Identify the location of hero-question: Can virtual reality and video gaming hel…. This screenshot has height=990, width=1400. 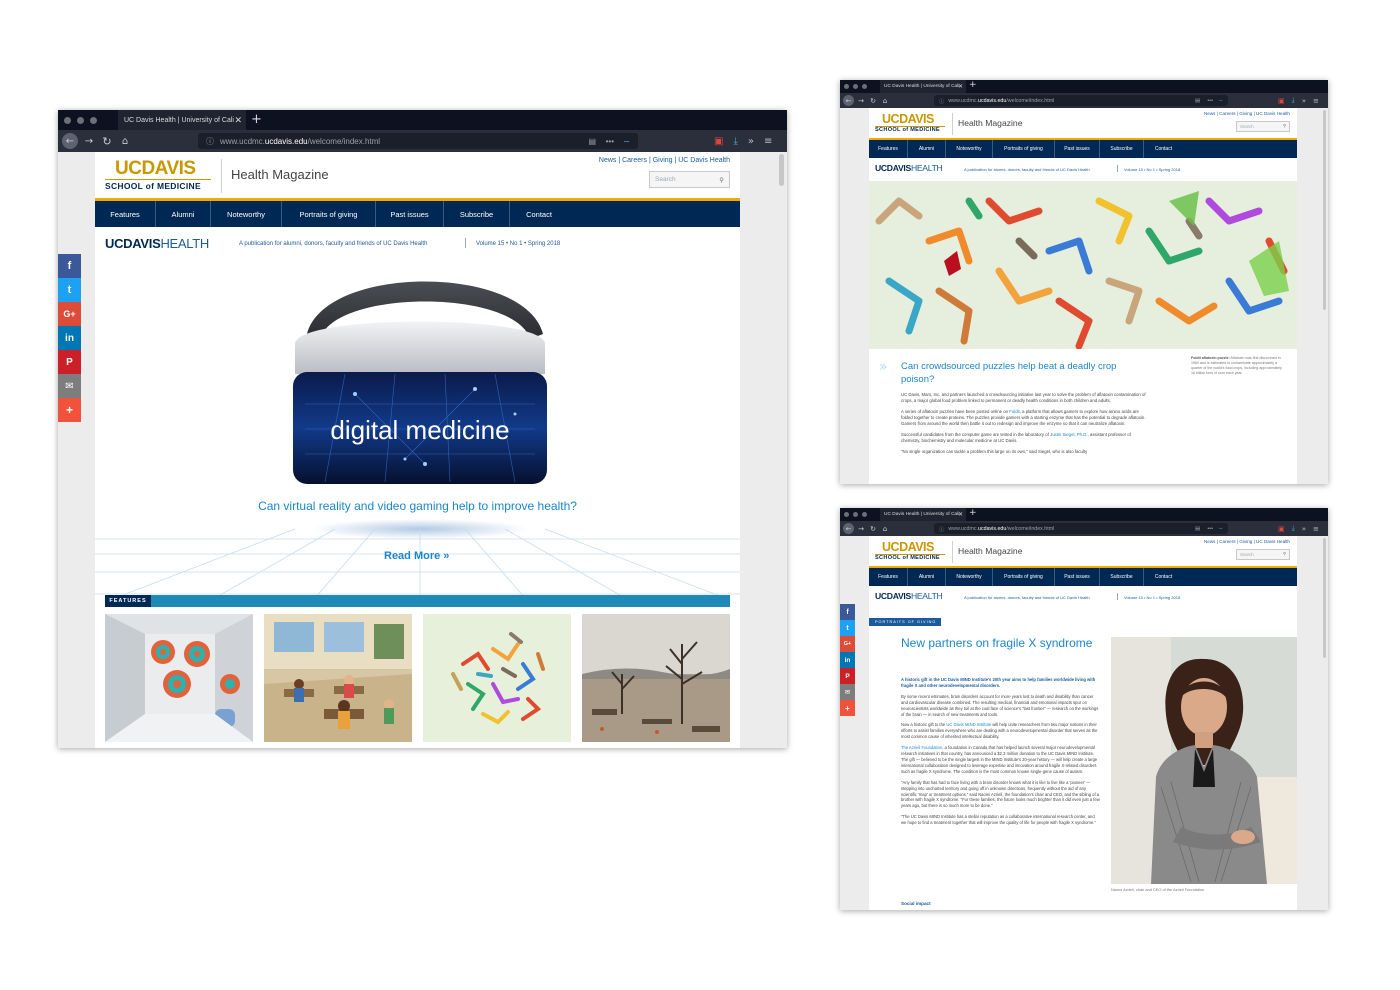
(417, 506).